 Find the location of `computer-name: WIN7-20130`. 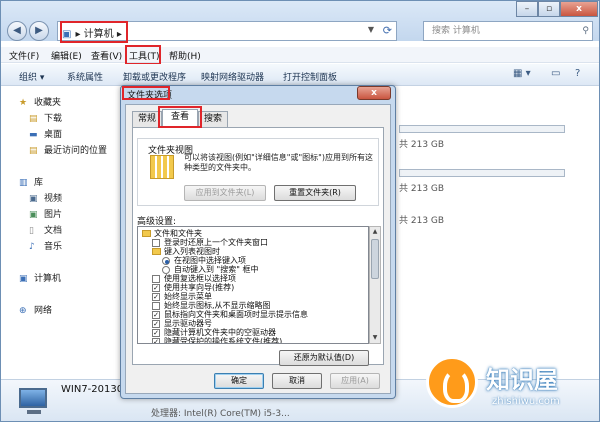

computer-name: WIN7-20130 is located at coordinates (92, 389).